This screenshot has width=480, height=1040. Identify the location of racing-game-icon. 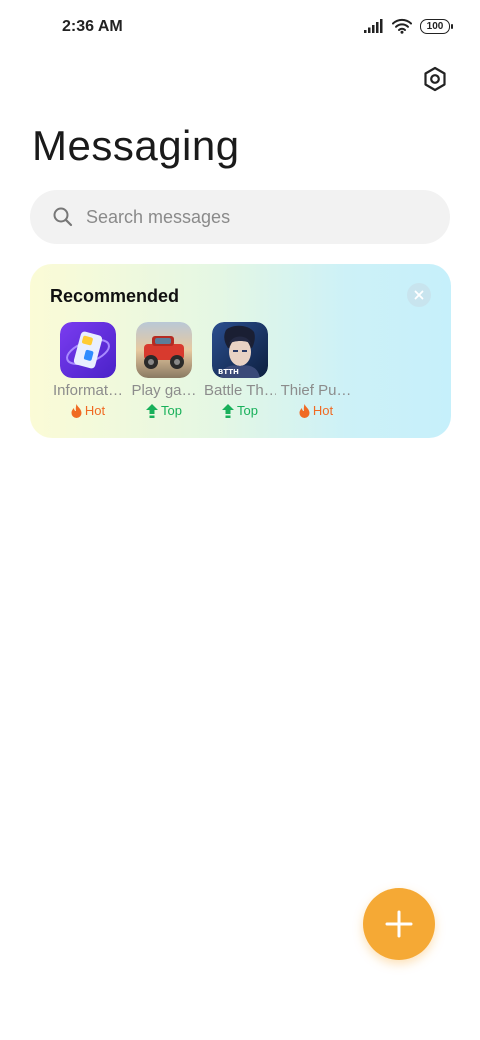
(164, 350).